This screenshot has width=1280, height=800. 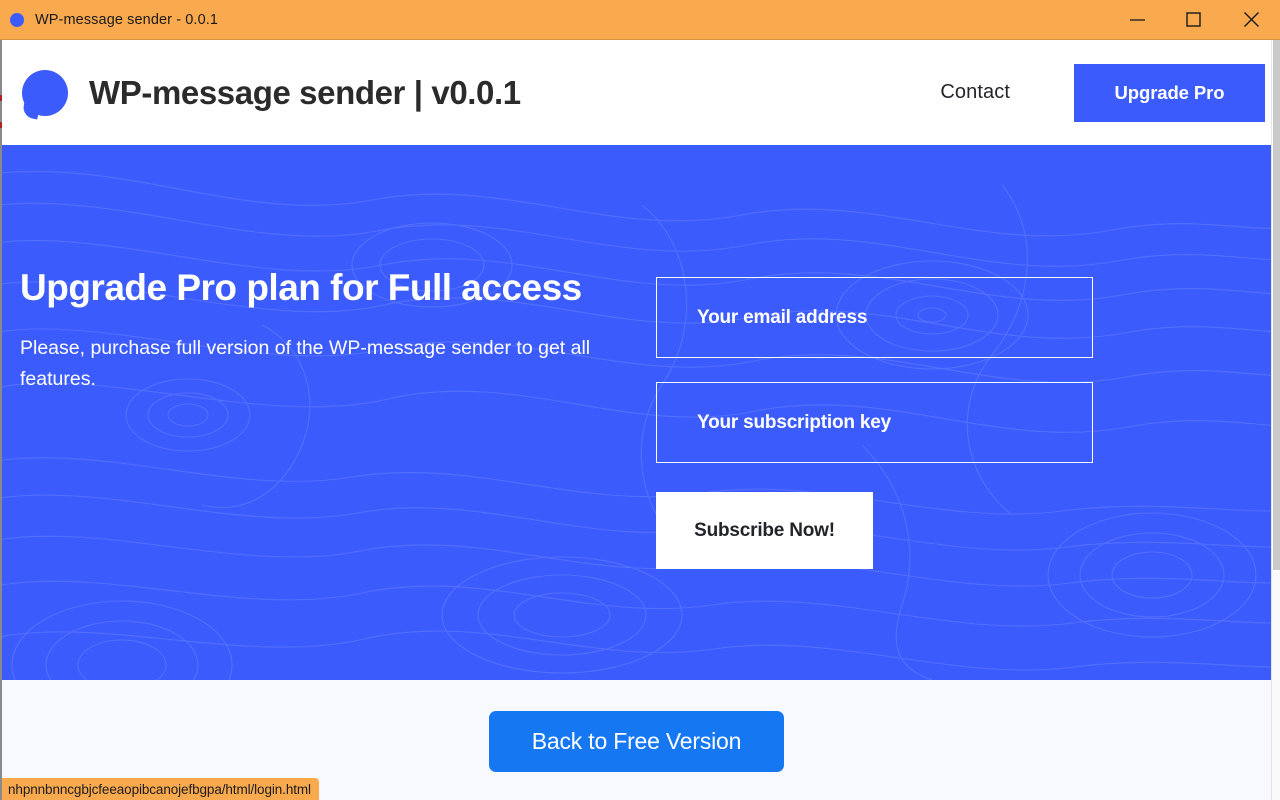 What do you see at coordinates (764, 530) in the screenshot?
I see `subscribe-now-button: Subscribe Now!` at bounding box center [764, 530].